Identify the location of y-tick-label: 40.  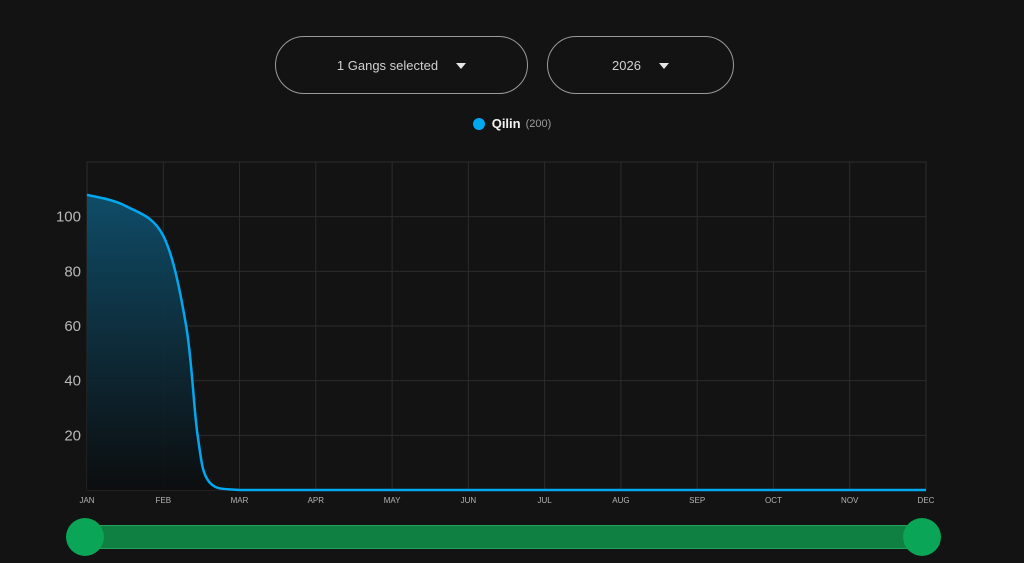
(72, 381).